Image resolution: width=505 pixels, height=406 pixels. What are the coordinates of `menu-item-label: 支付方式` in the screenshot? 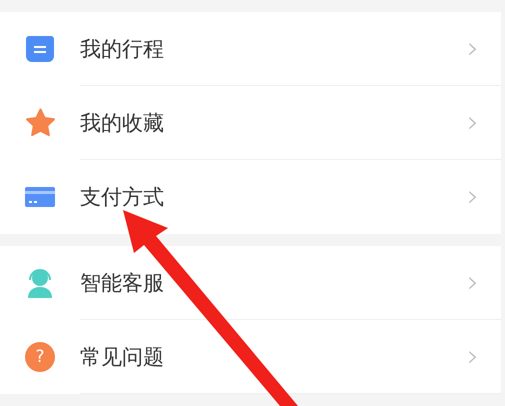 It's located at (273, 197).